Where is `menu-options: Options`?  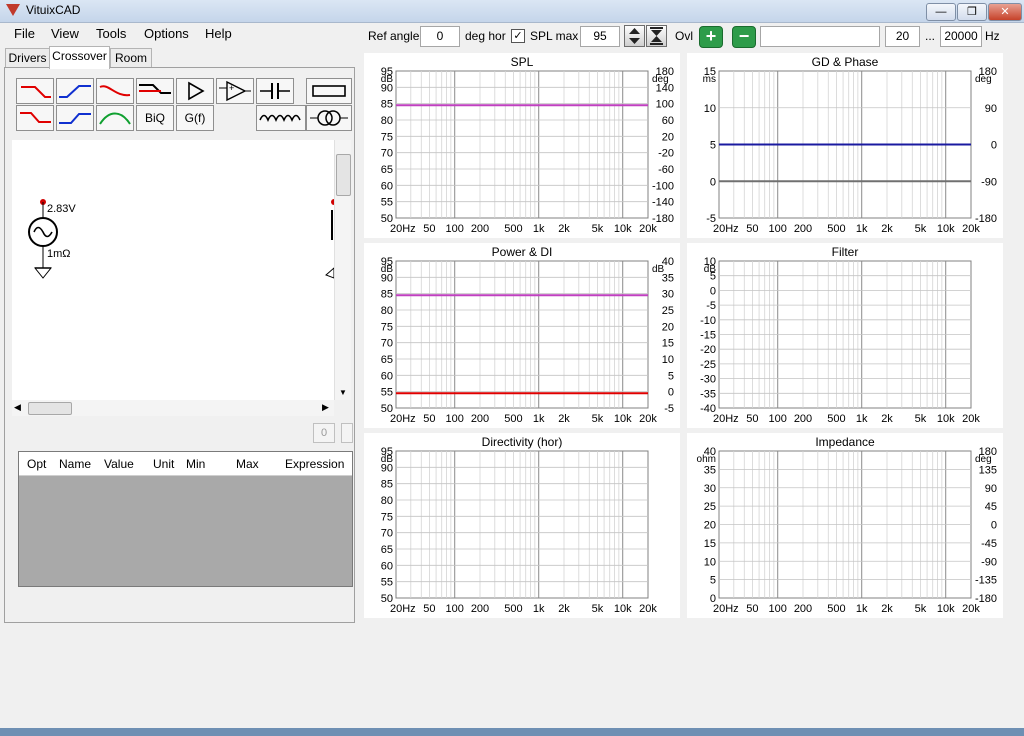
menu-options: Options is located at coordinates (166, 33).